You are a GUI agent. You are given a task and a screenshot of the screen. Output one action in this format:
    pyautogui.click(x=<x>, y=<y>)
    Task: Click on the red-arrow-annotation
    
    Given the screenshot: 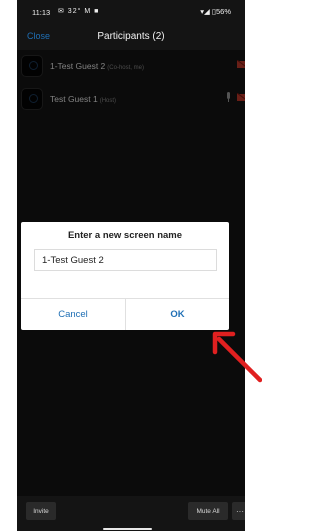 What is the action you would take?
    pyautogui.click(x=237, y=357)
    